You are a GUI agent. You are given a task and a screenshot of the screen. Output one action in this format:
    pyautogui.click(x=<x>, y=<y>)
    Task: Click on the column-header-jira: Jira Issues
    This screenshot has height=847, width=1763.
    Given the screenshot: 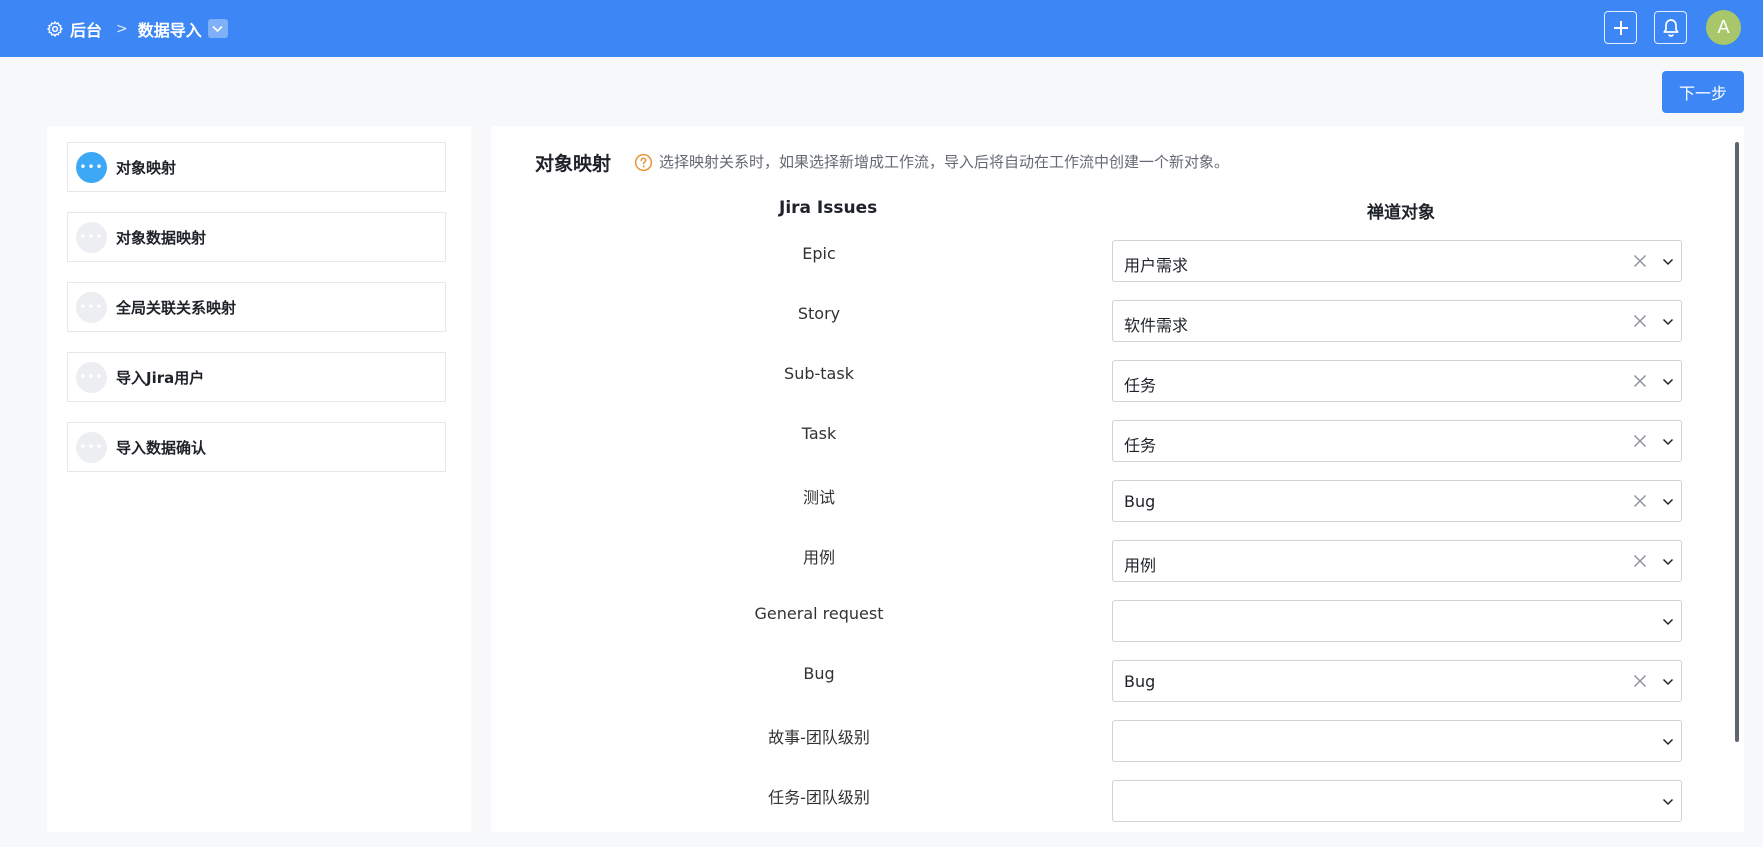 What is the action you would take?
    pyautogui.click(x=828, y=208)
    